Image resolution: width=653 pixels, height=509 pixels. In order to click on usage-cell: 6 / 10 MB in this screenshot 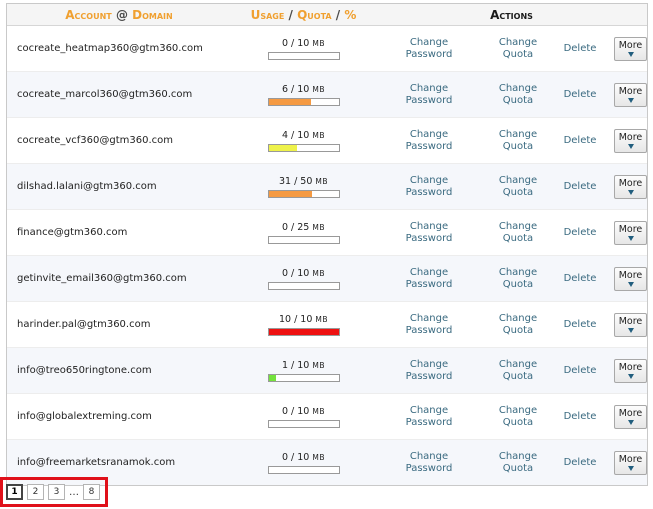, I will do `click(303, 95)`.